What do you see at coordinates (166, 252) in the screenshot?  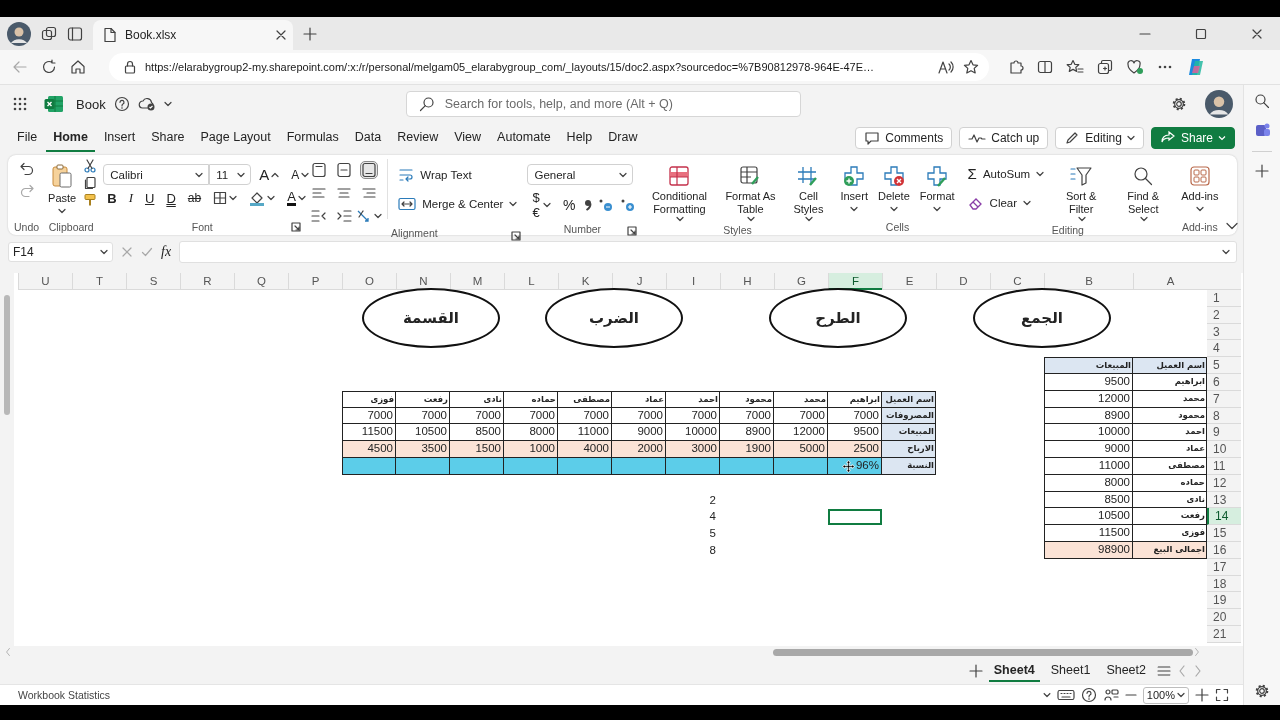 I see `function-button: fx` at bounding box center [166, 252].